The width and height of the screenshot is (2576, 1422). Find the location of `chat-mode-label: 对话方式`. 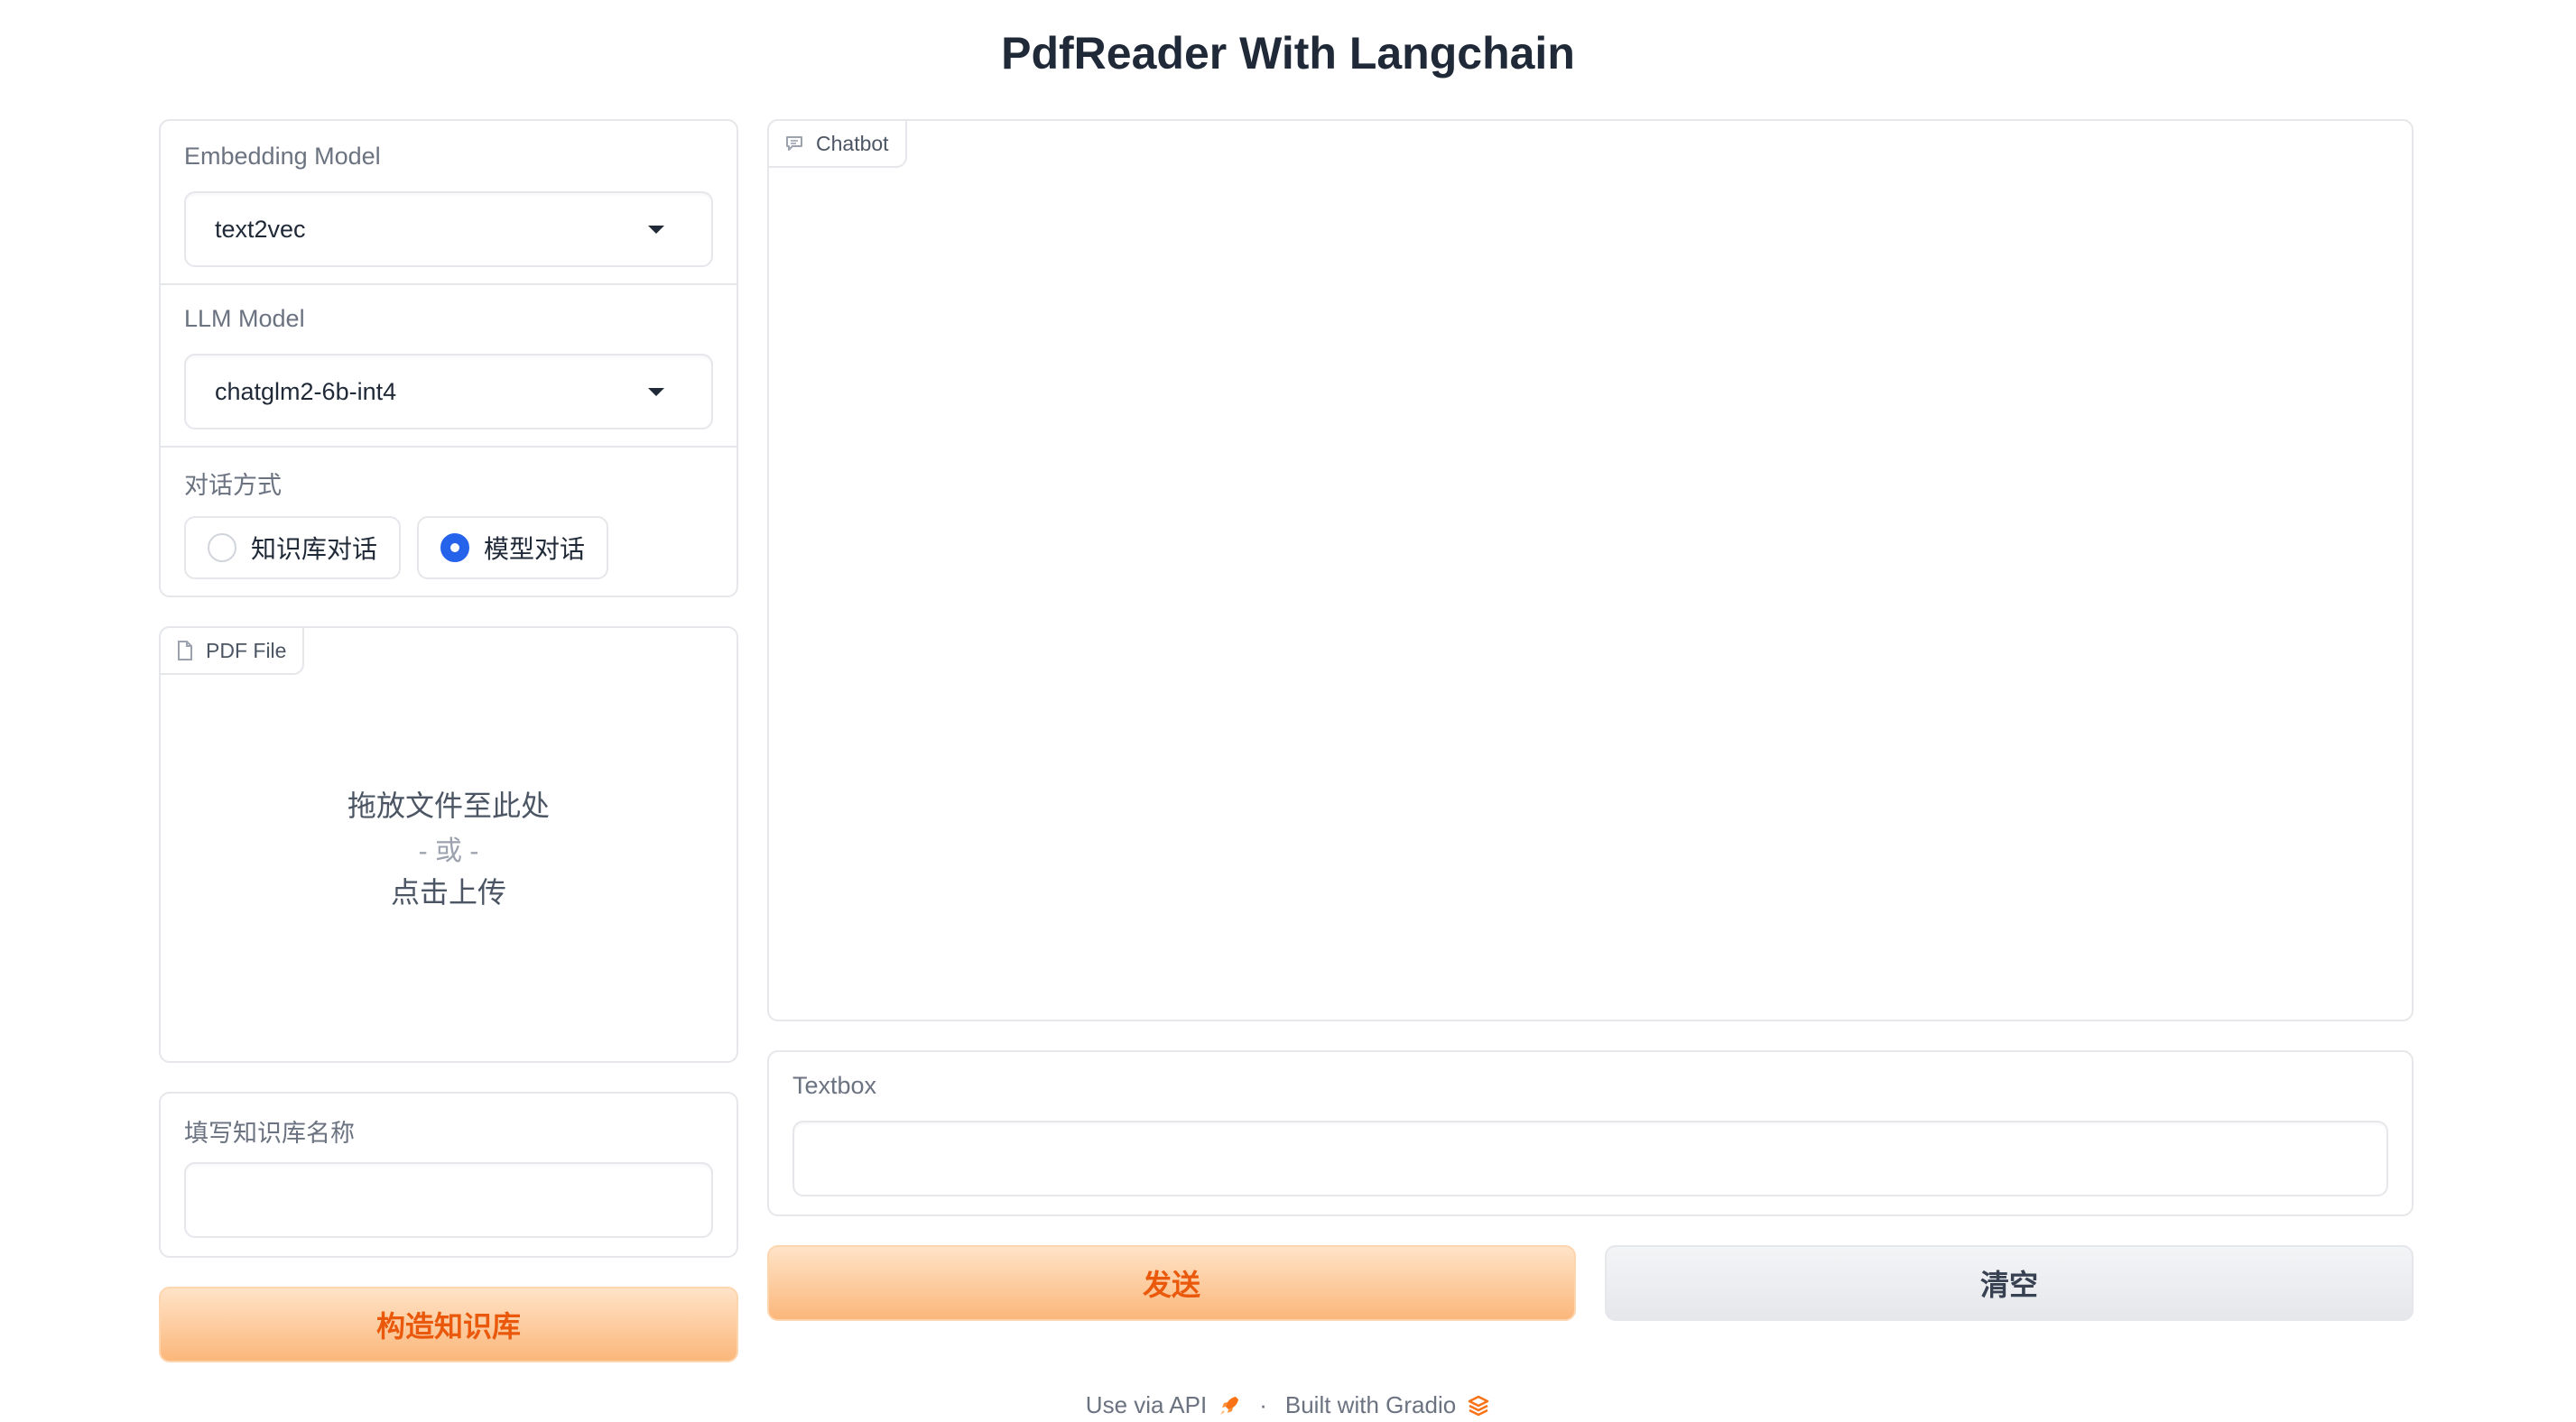

chat-mode-label: 对话方式 is located at coordinates (233, 485).